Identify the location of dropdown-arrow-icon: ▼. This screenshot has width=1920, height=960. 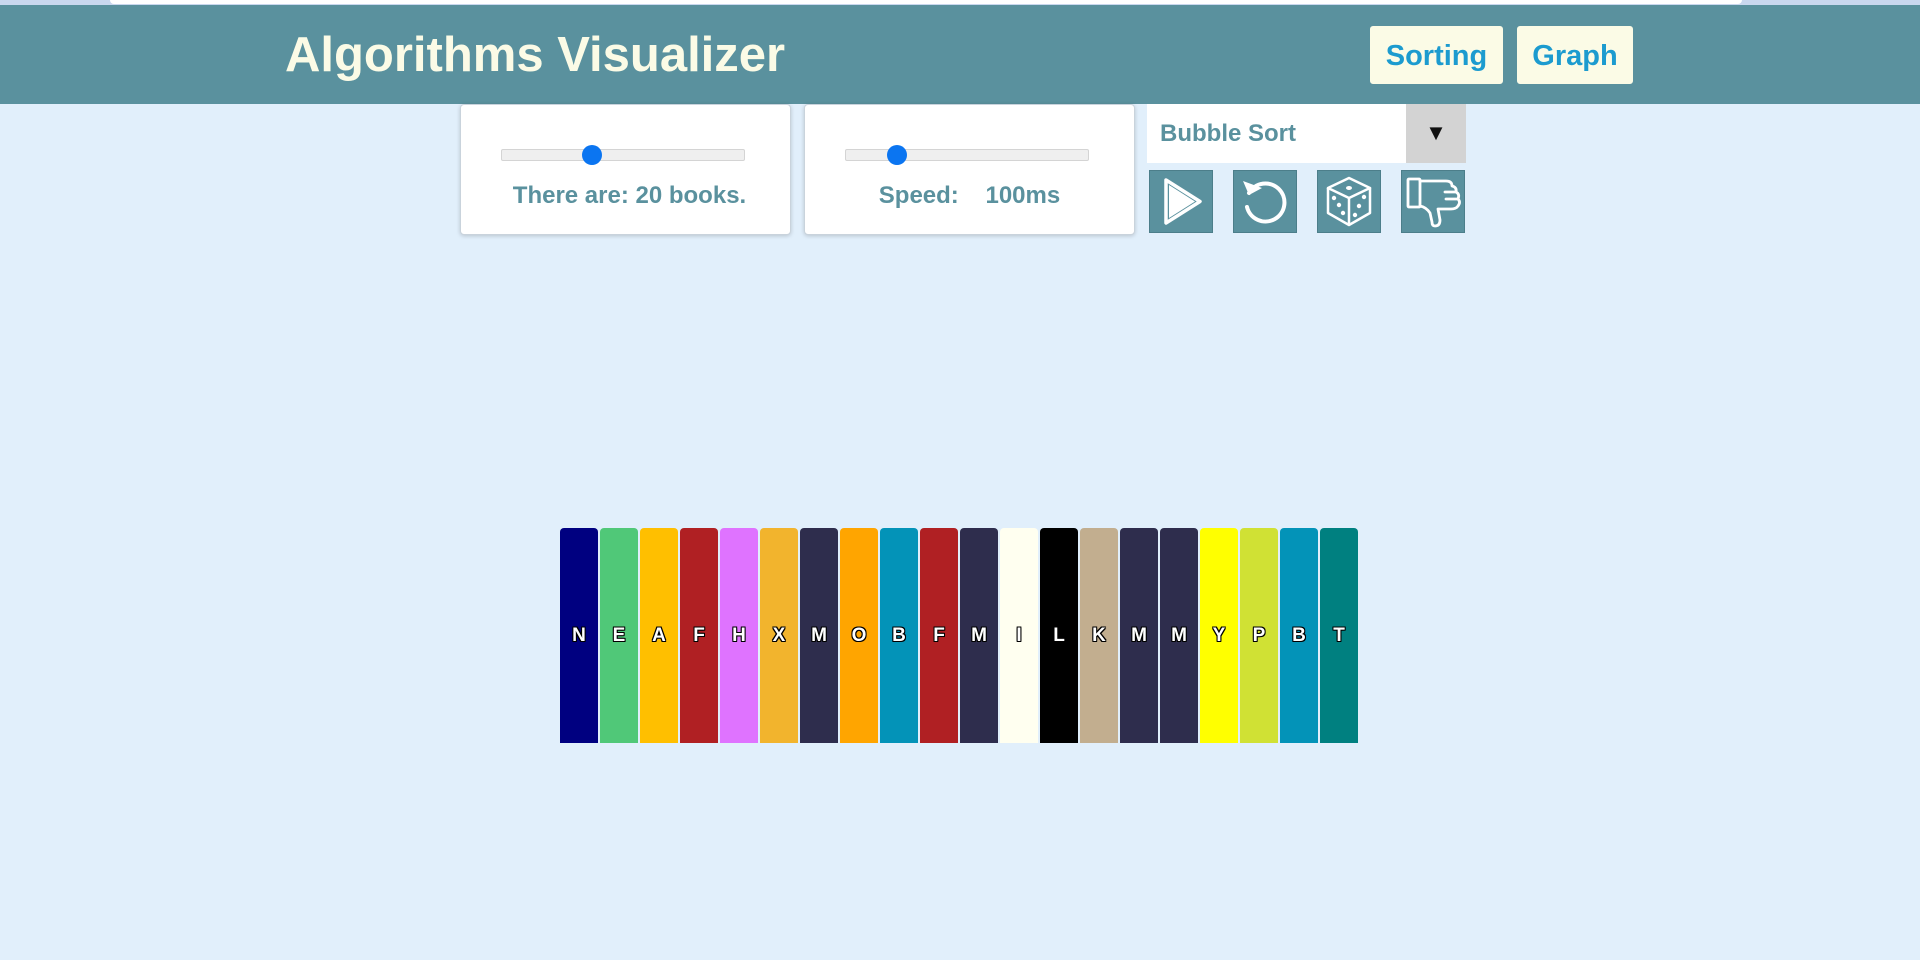
(1436, 133).